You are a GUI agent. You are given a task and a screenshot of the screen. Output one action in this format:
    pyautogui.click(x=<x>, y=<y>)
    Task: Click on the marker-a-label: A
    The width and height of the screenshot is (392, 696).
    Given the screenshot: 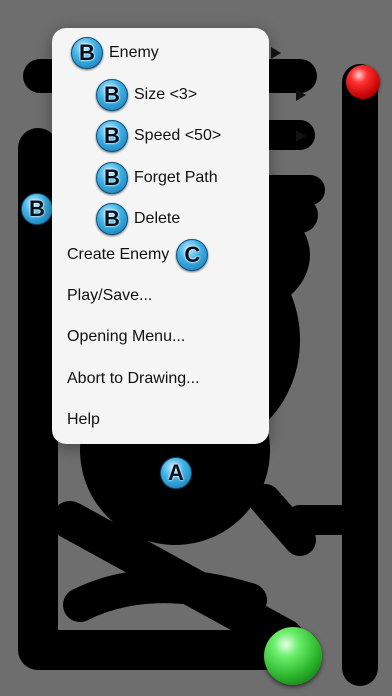 What is the action you would take?
    pyautogui.click(x=176, y=472)
    